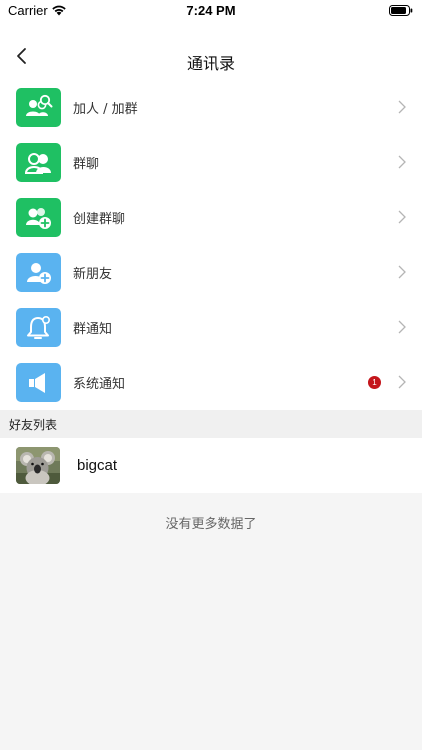 The image size is (422, 750). Describe the element at coordinates (211, 162) in the screenshot. I see `menu-item-group-chat: 群聊` at that location.